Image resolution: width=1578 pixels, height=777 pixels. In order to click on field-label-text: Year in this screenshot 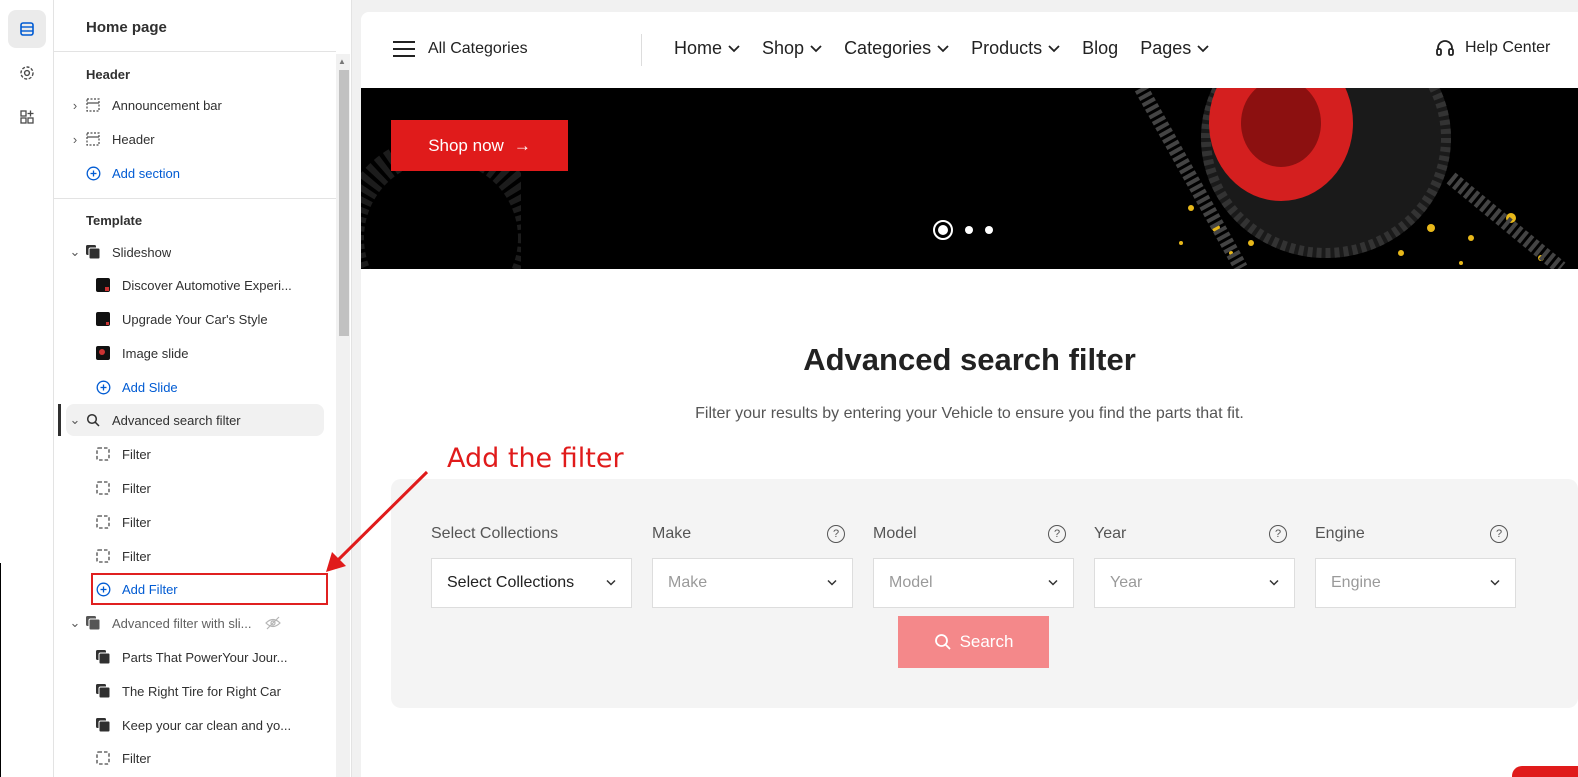, I will do `click(1110, 533)`.